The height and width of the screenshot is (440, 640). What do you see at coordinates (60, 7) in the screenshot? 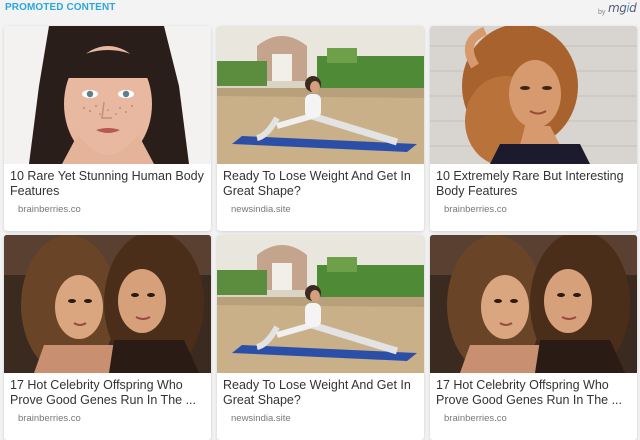
I see `promoted-content-label: PROMOTED CONTENT` at bounding box center [60, 7].